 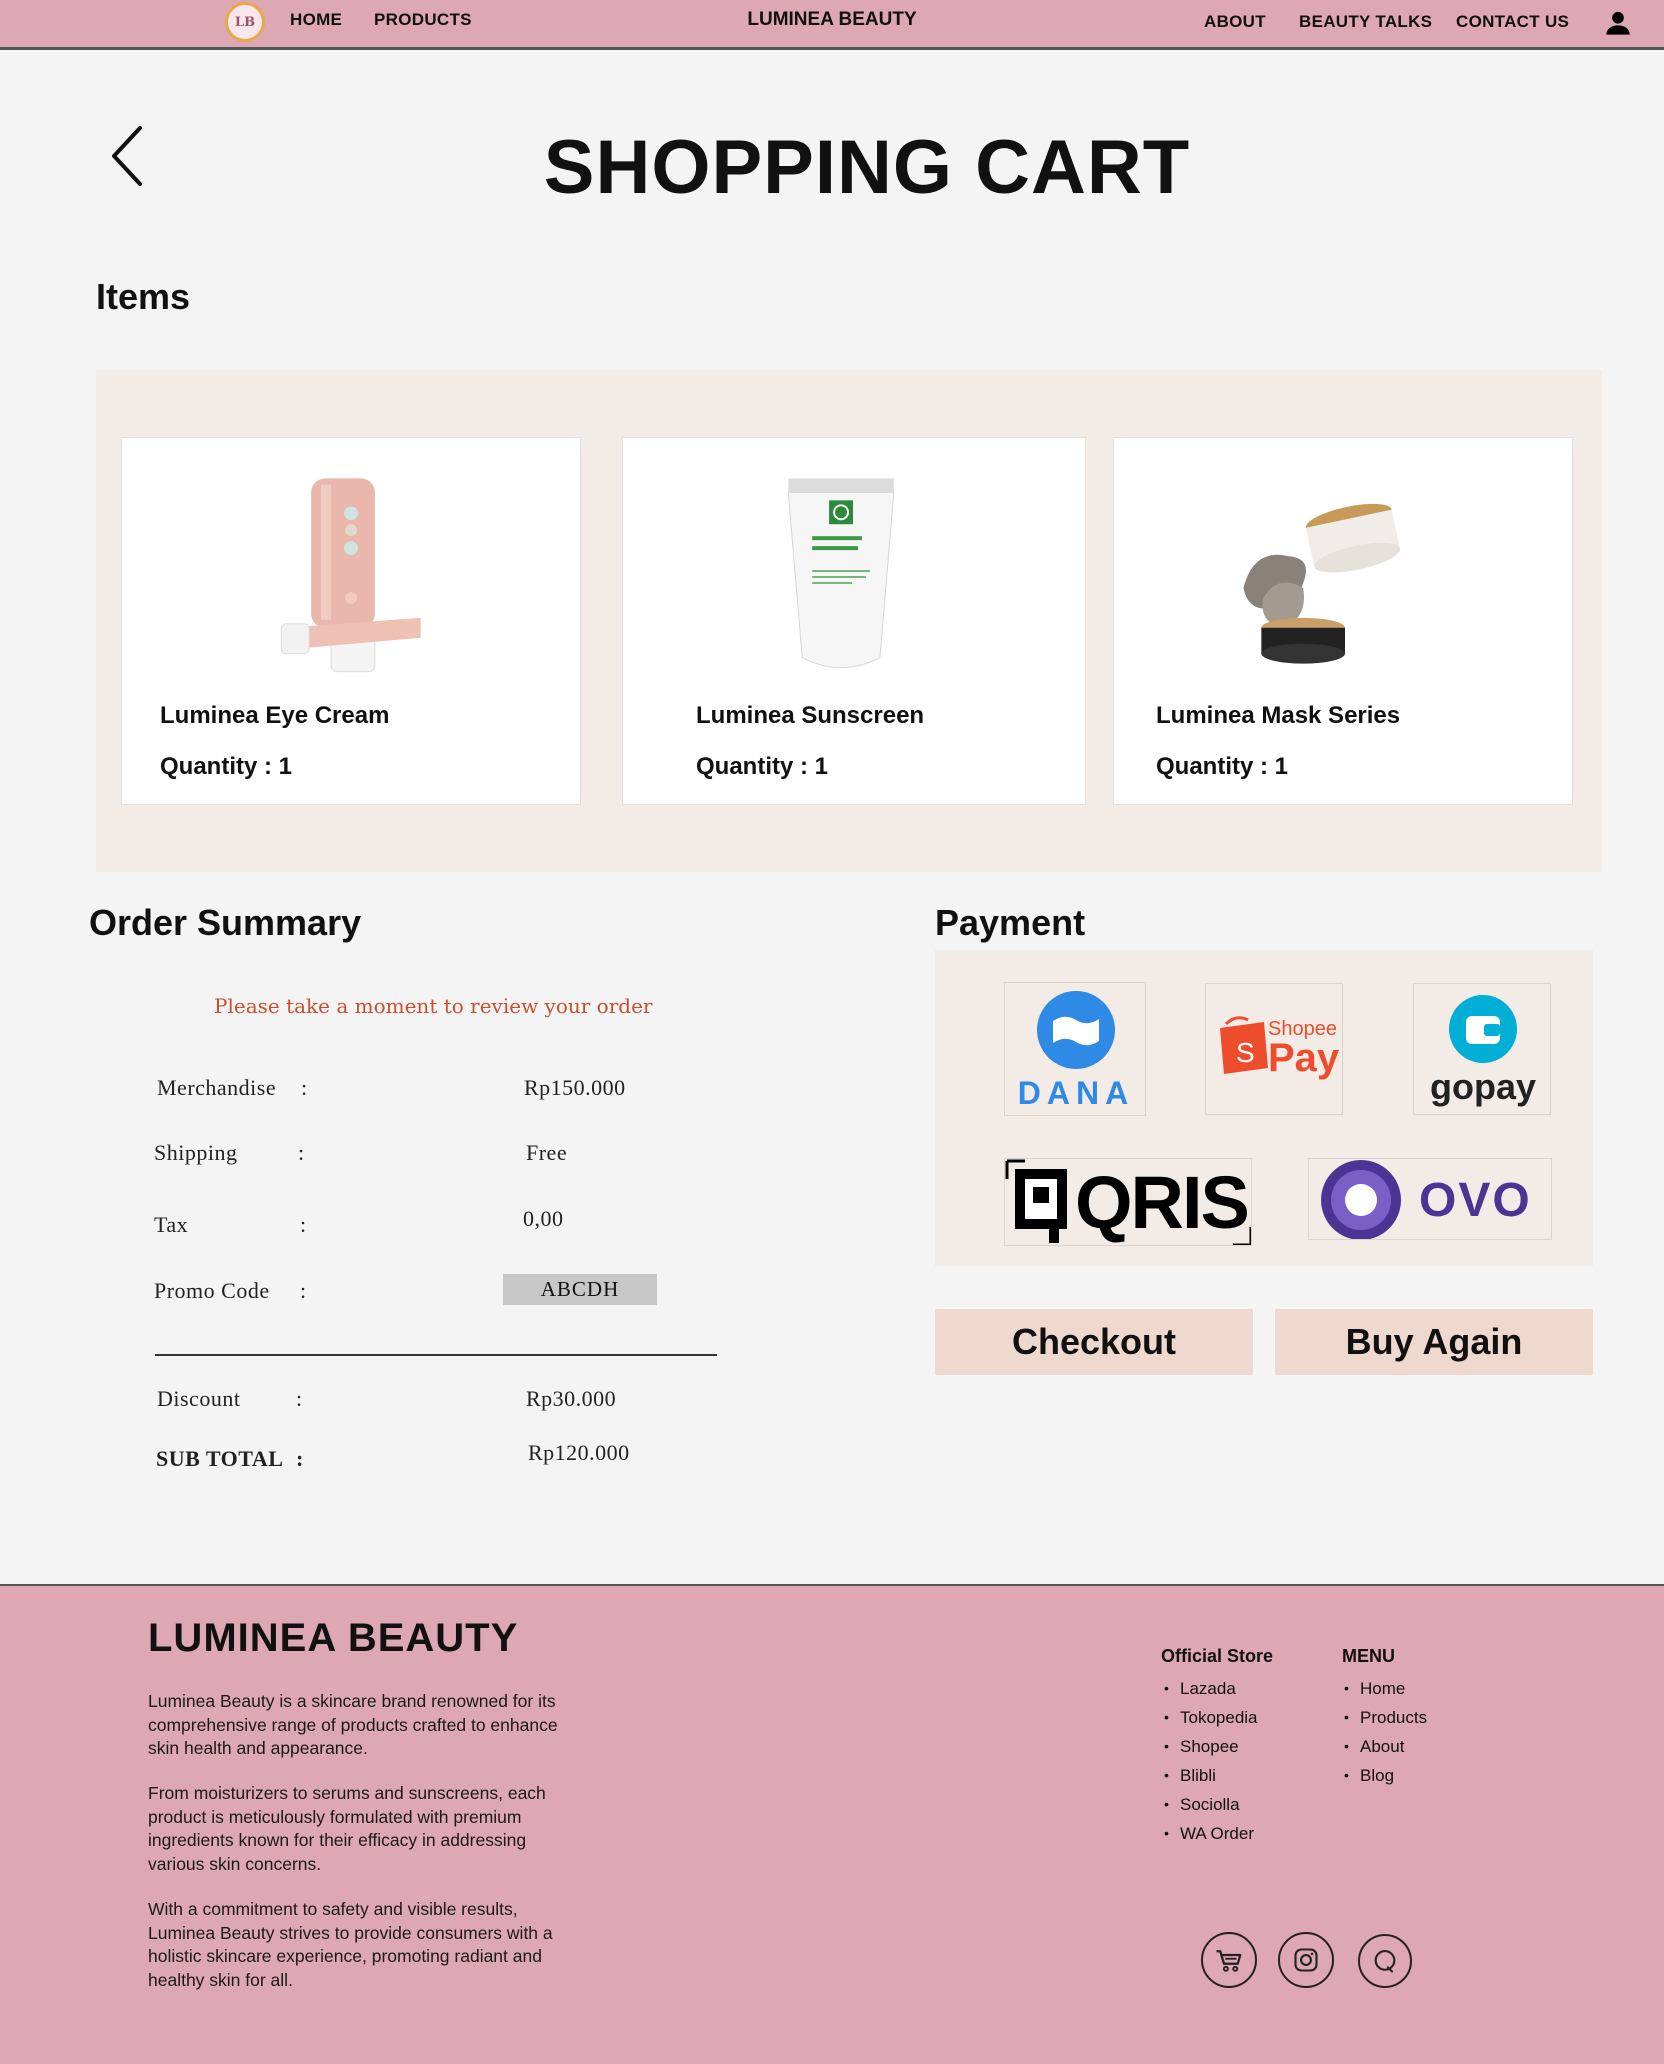 What do you see at coordinates (199, 1398) in the screenshot?
I see `discount-label: Discount` at bounding box center [199, 1398].